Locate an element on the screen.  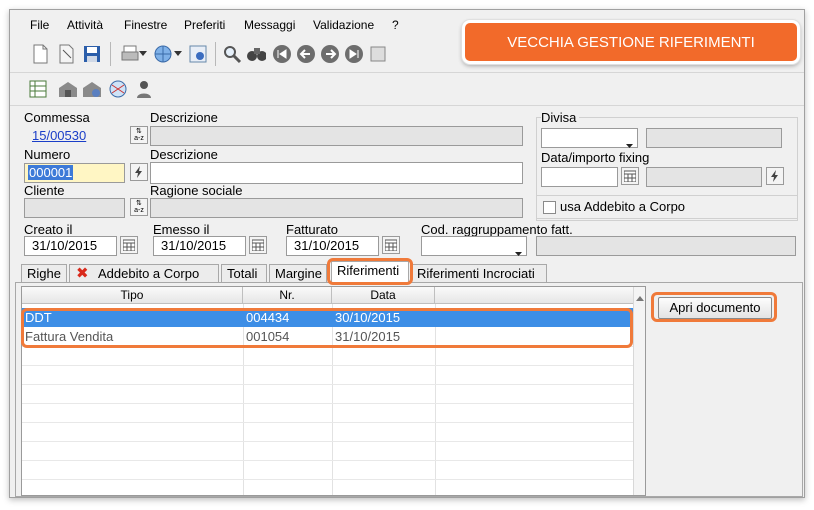
rows-highlight is located at coordinates (327, 328).